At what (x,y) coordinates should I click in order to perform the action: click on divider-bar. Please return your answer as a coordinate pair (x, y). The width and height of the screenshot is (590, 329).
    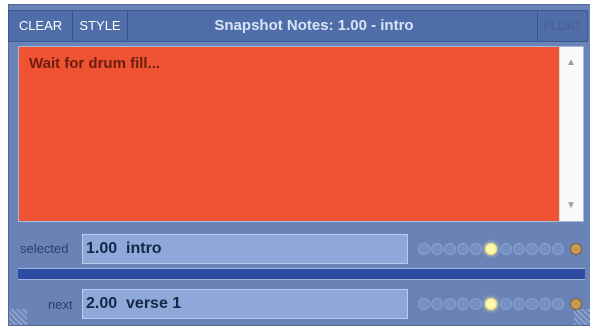
    Looking at the image, I should click on (301, 274).